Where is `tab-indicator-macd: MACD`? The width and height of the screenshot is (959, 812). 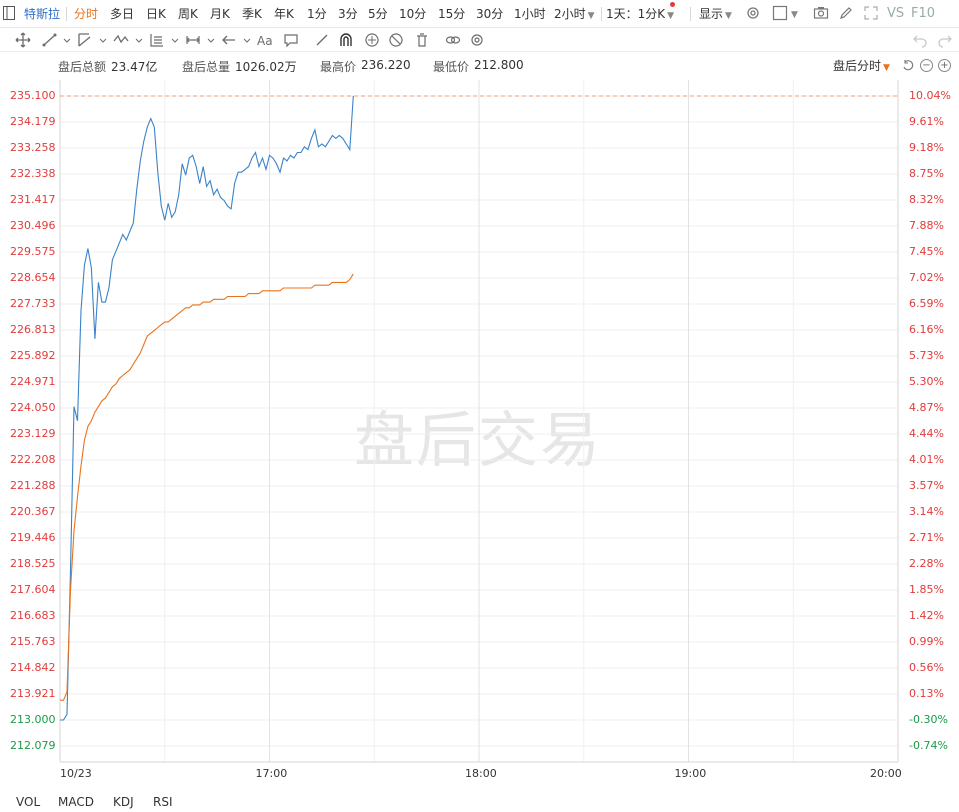 tab-indicator-macd: MACD is located at coordinates (76, 802).